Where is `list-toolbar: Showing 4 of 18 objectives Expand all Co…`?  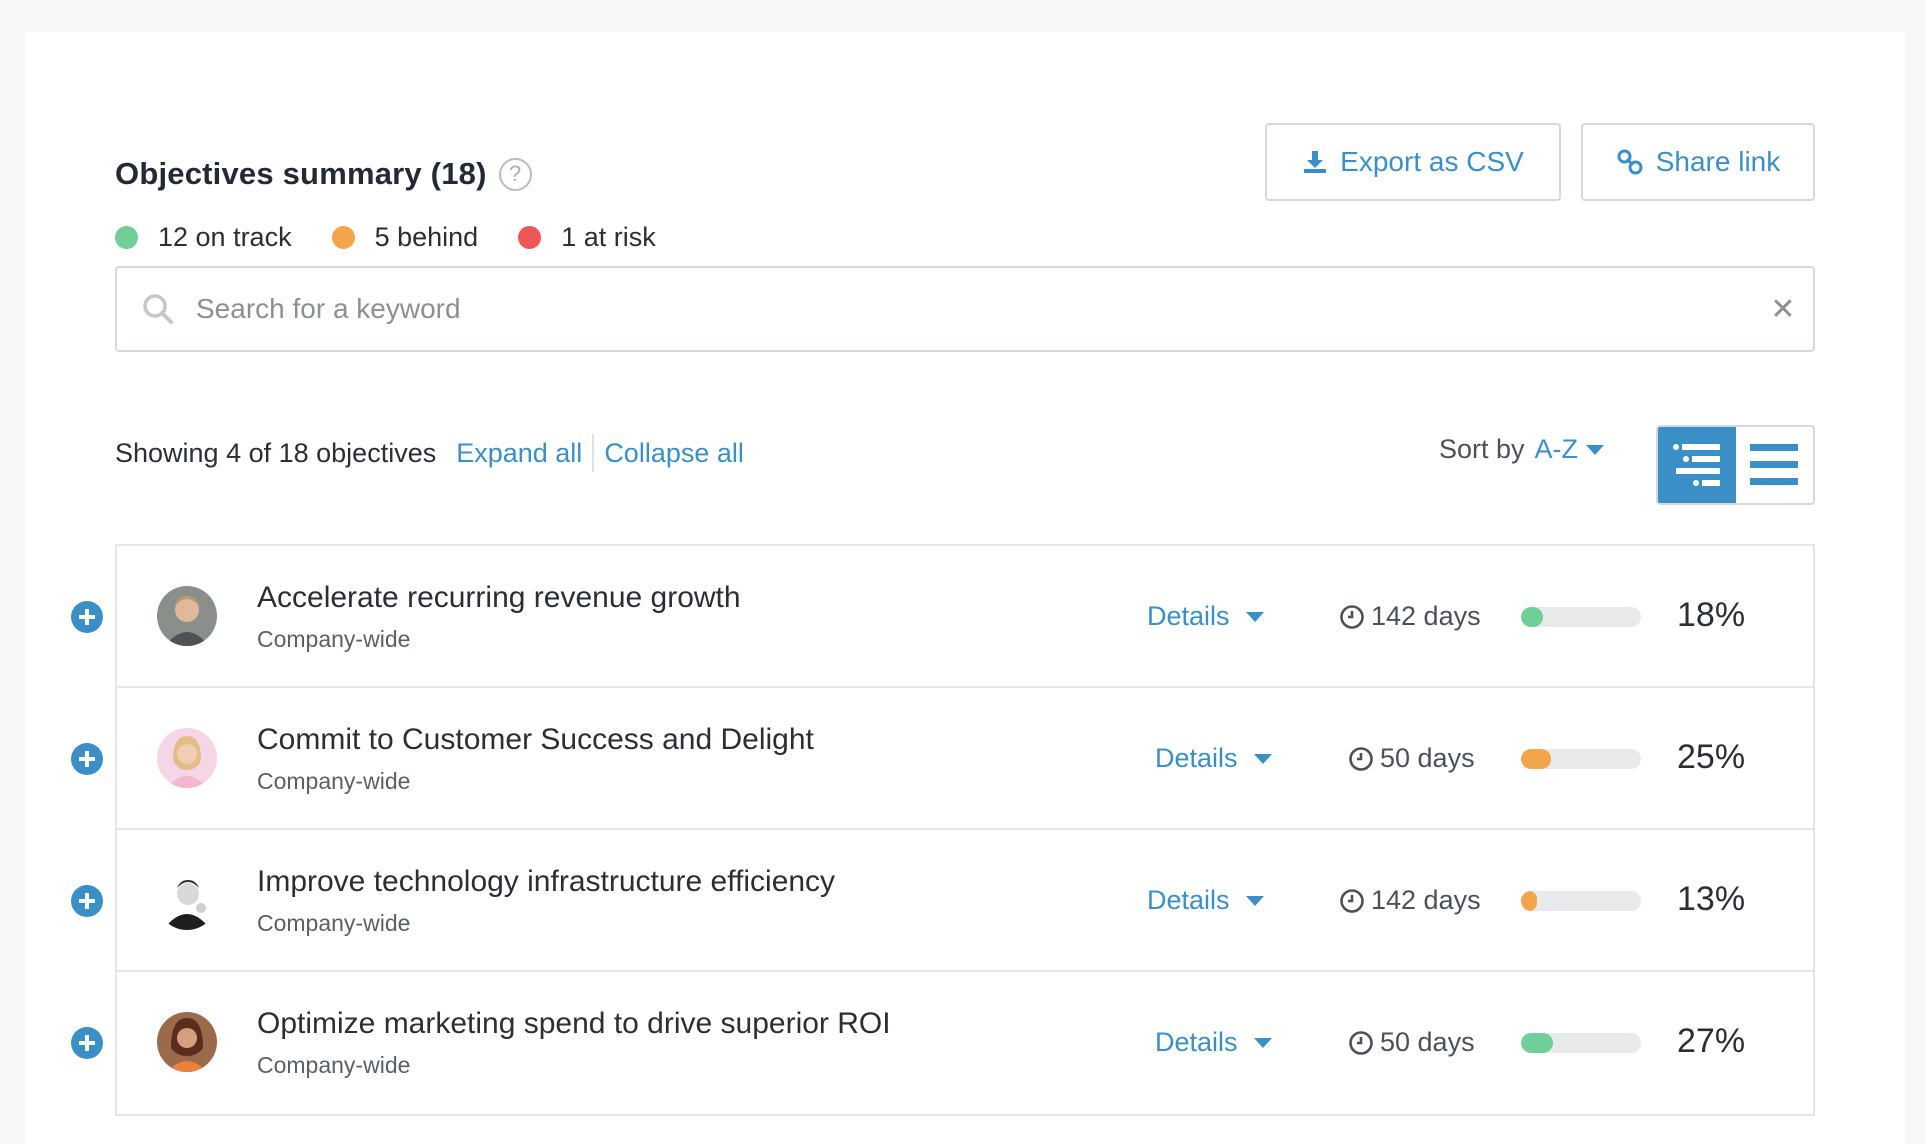
list-toolbar: Showing 4 of 18 objectives Expand all Co… is located at coordinates (965, 458).